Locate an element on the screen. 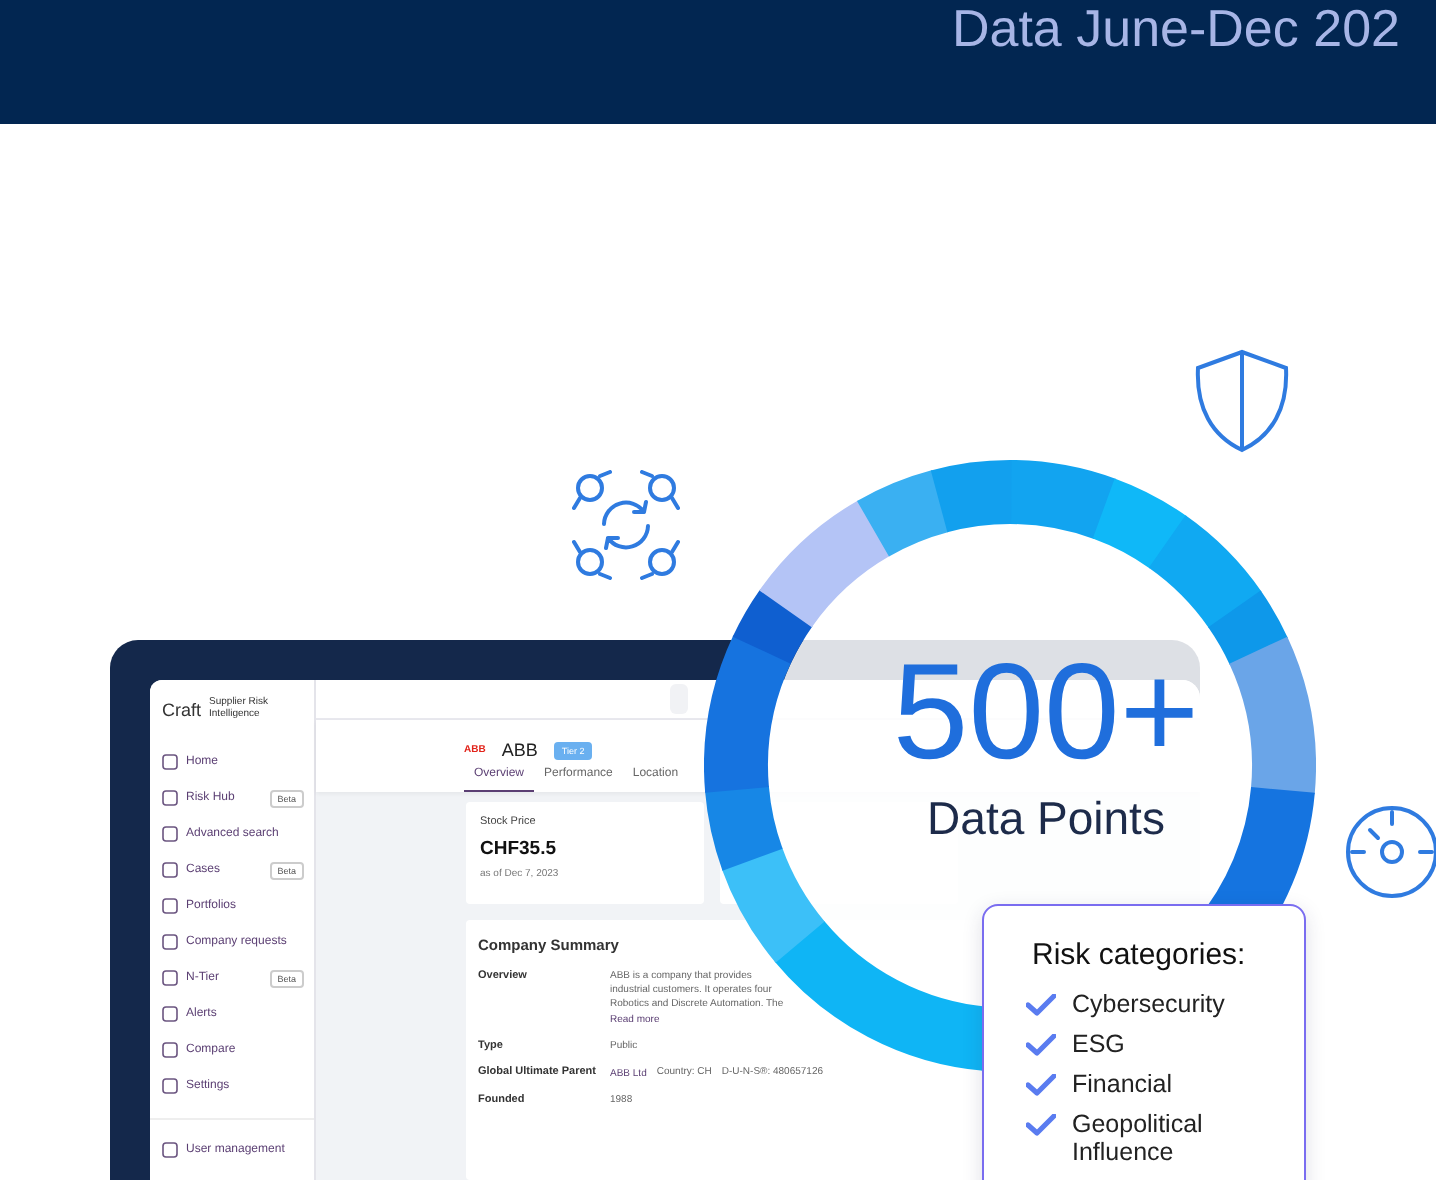 This screenshot has width=1436, height=1180. stock-price: CHF35.5 is located at coordinates (519, 849).